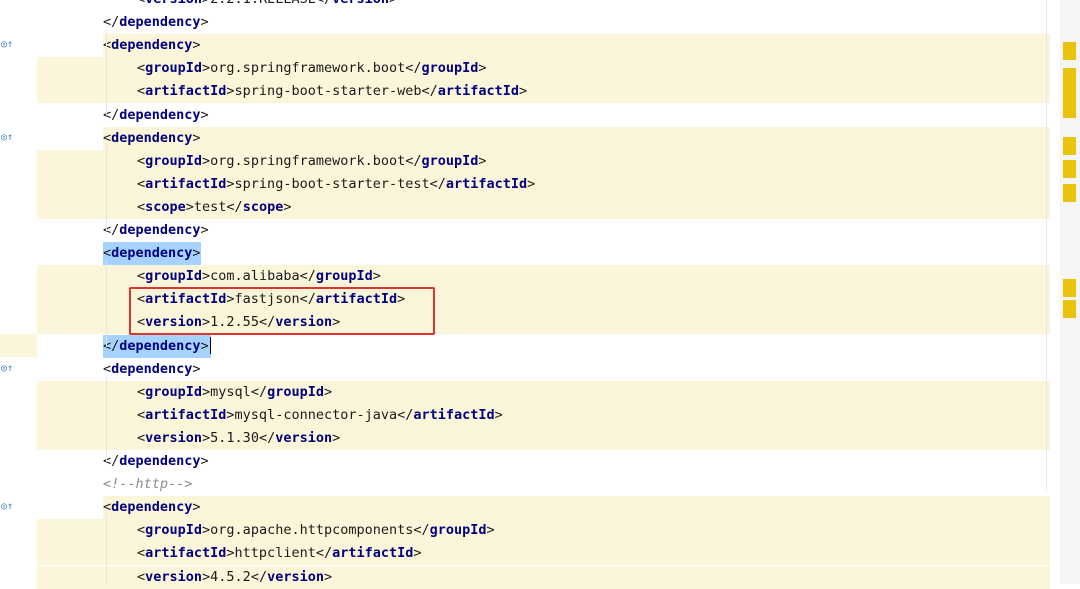 The width and height of the screenshot is (1080, 589). What do you see at coordinates (210, 345) in the screenshot?
I see `text-caret` at bounding box center [210, 345].